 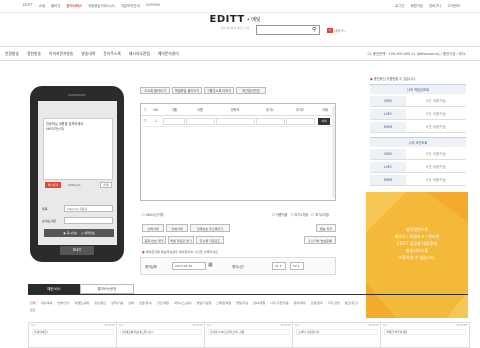 I want to click on optout-checkbox: ☐ 080수신거부, so click(x=153, y=214).